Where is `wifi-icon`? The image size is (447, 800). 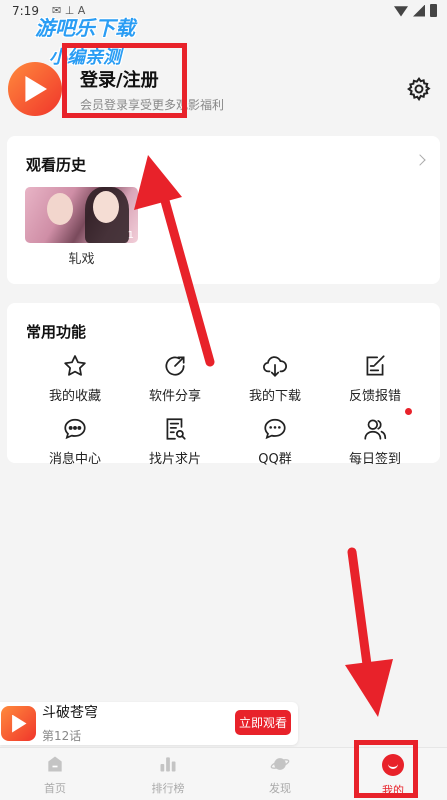
wifi-icon is located at coordinates (401, 11).